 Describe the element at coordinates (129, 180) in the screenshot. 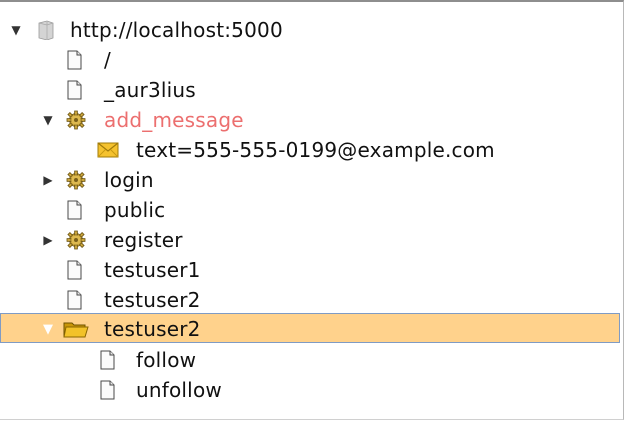

I see `tree-node-label: login` at that location.